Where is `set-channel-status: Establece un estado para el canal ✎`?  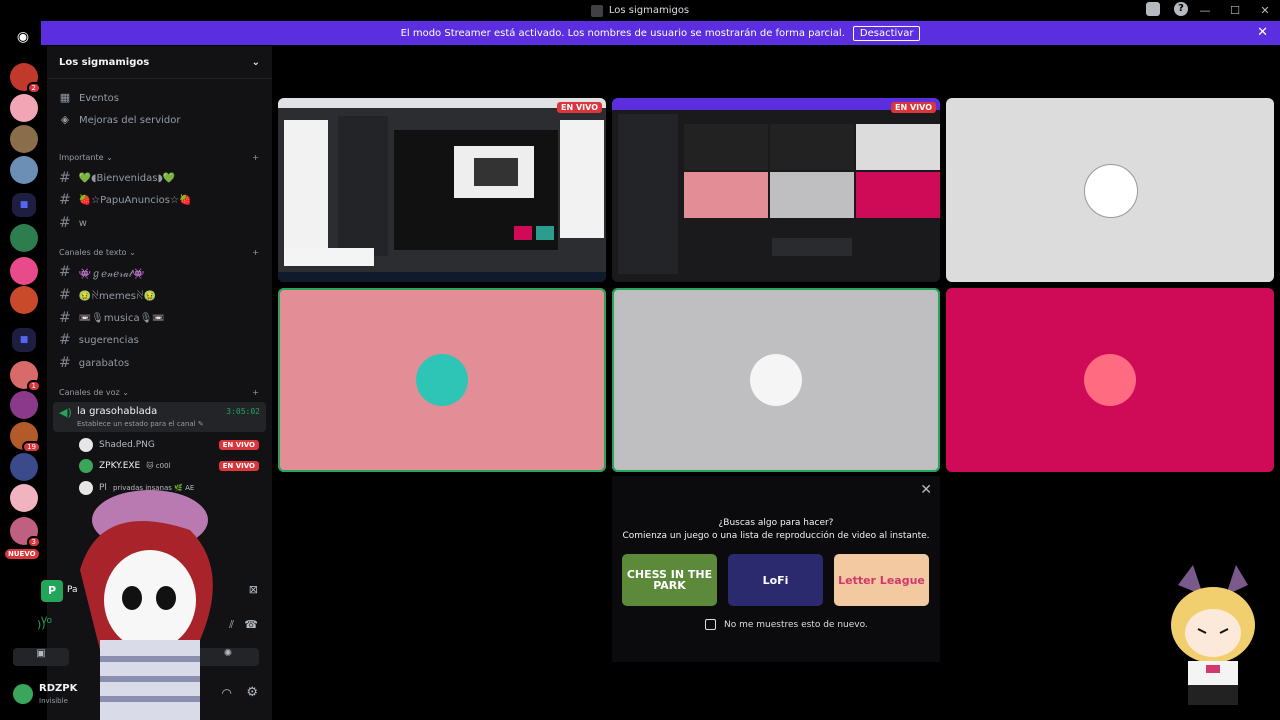
set-channel-status: Establece un estado para el canal ✎ is located at coordinates (140, 424).